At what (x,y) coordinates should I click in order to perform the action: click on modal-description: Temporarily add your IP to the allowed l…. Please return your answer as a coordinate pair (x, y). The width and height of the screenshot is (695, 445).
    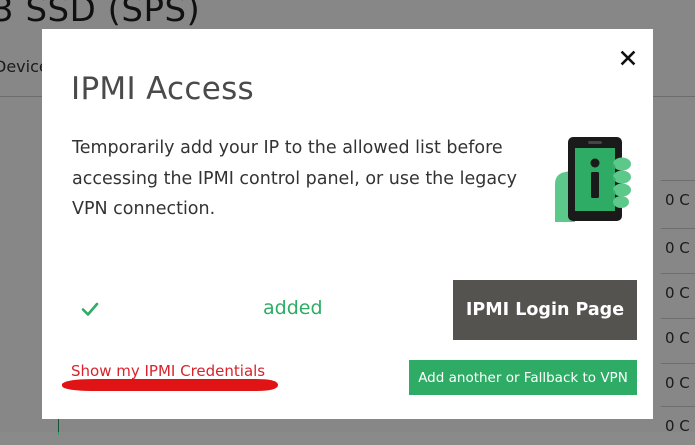
    Looking at the image, I should click on (295, 178).